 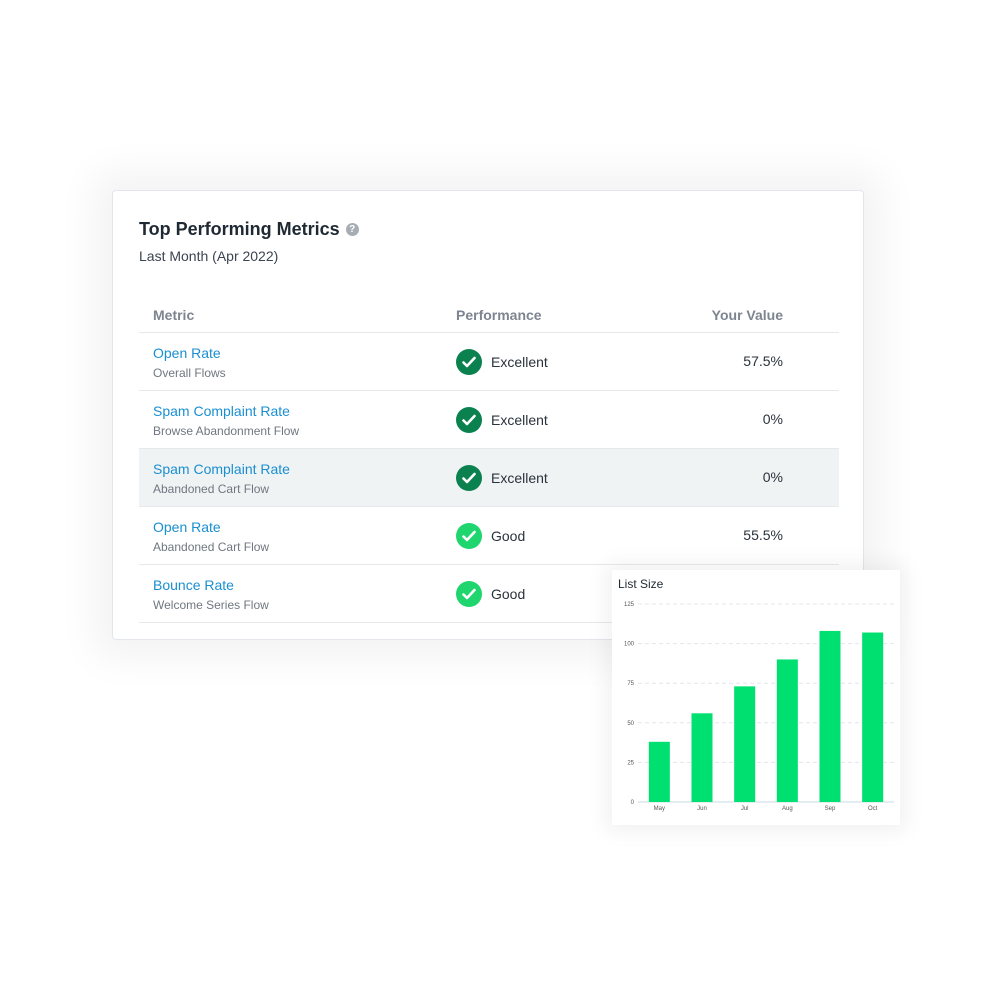 What do you see at coordinates (659, 809) in the screenshot?
I see `x-tick-label: May` at bounding box center [659, 809].